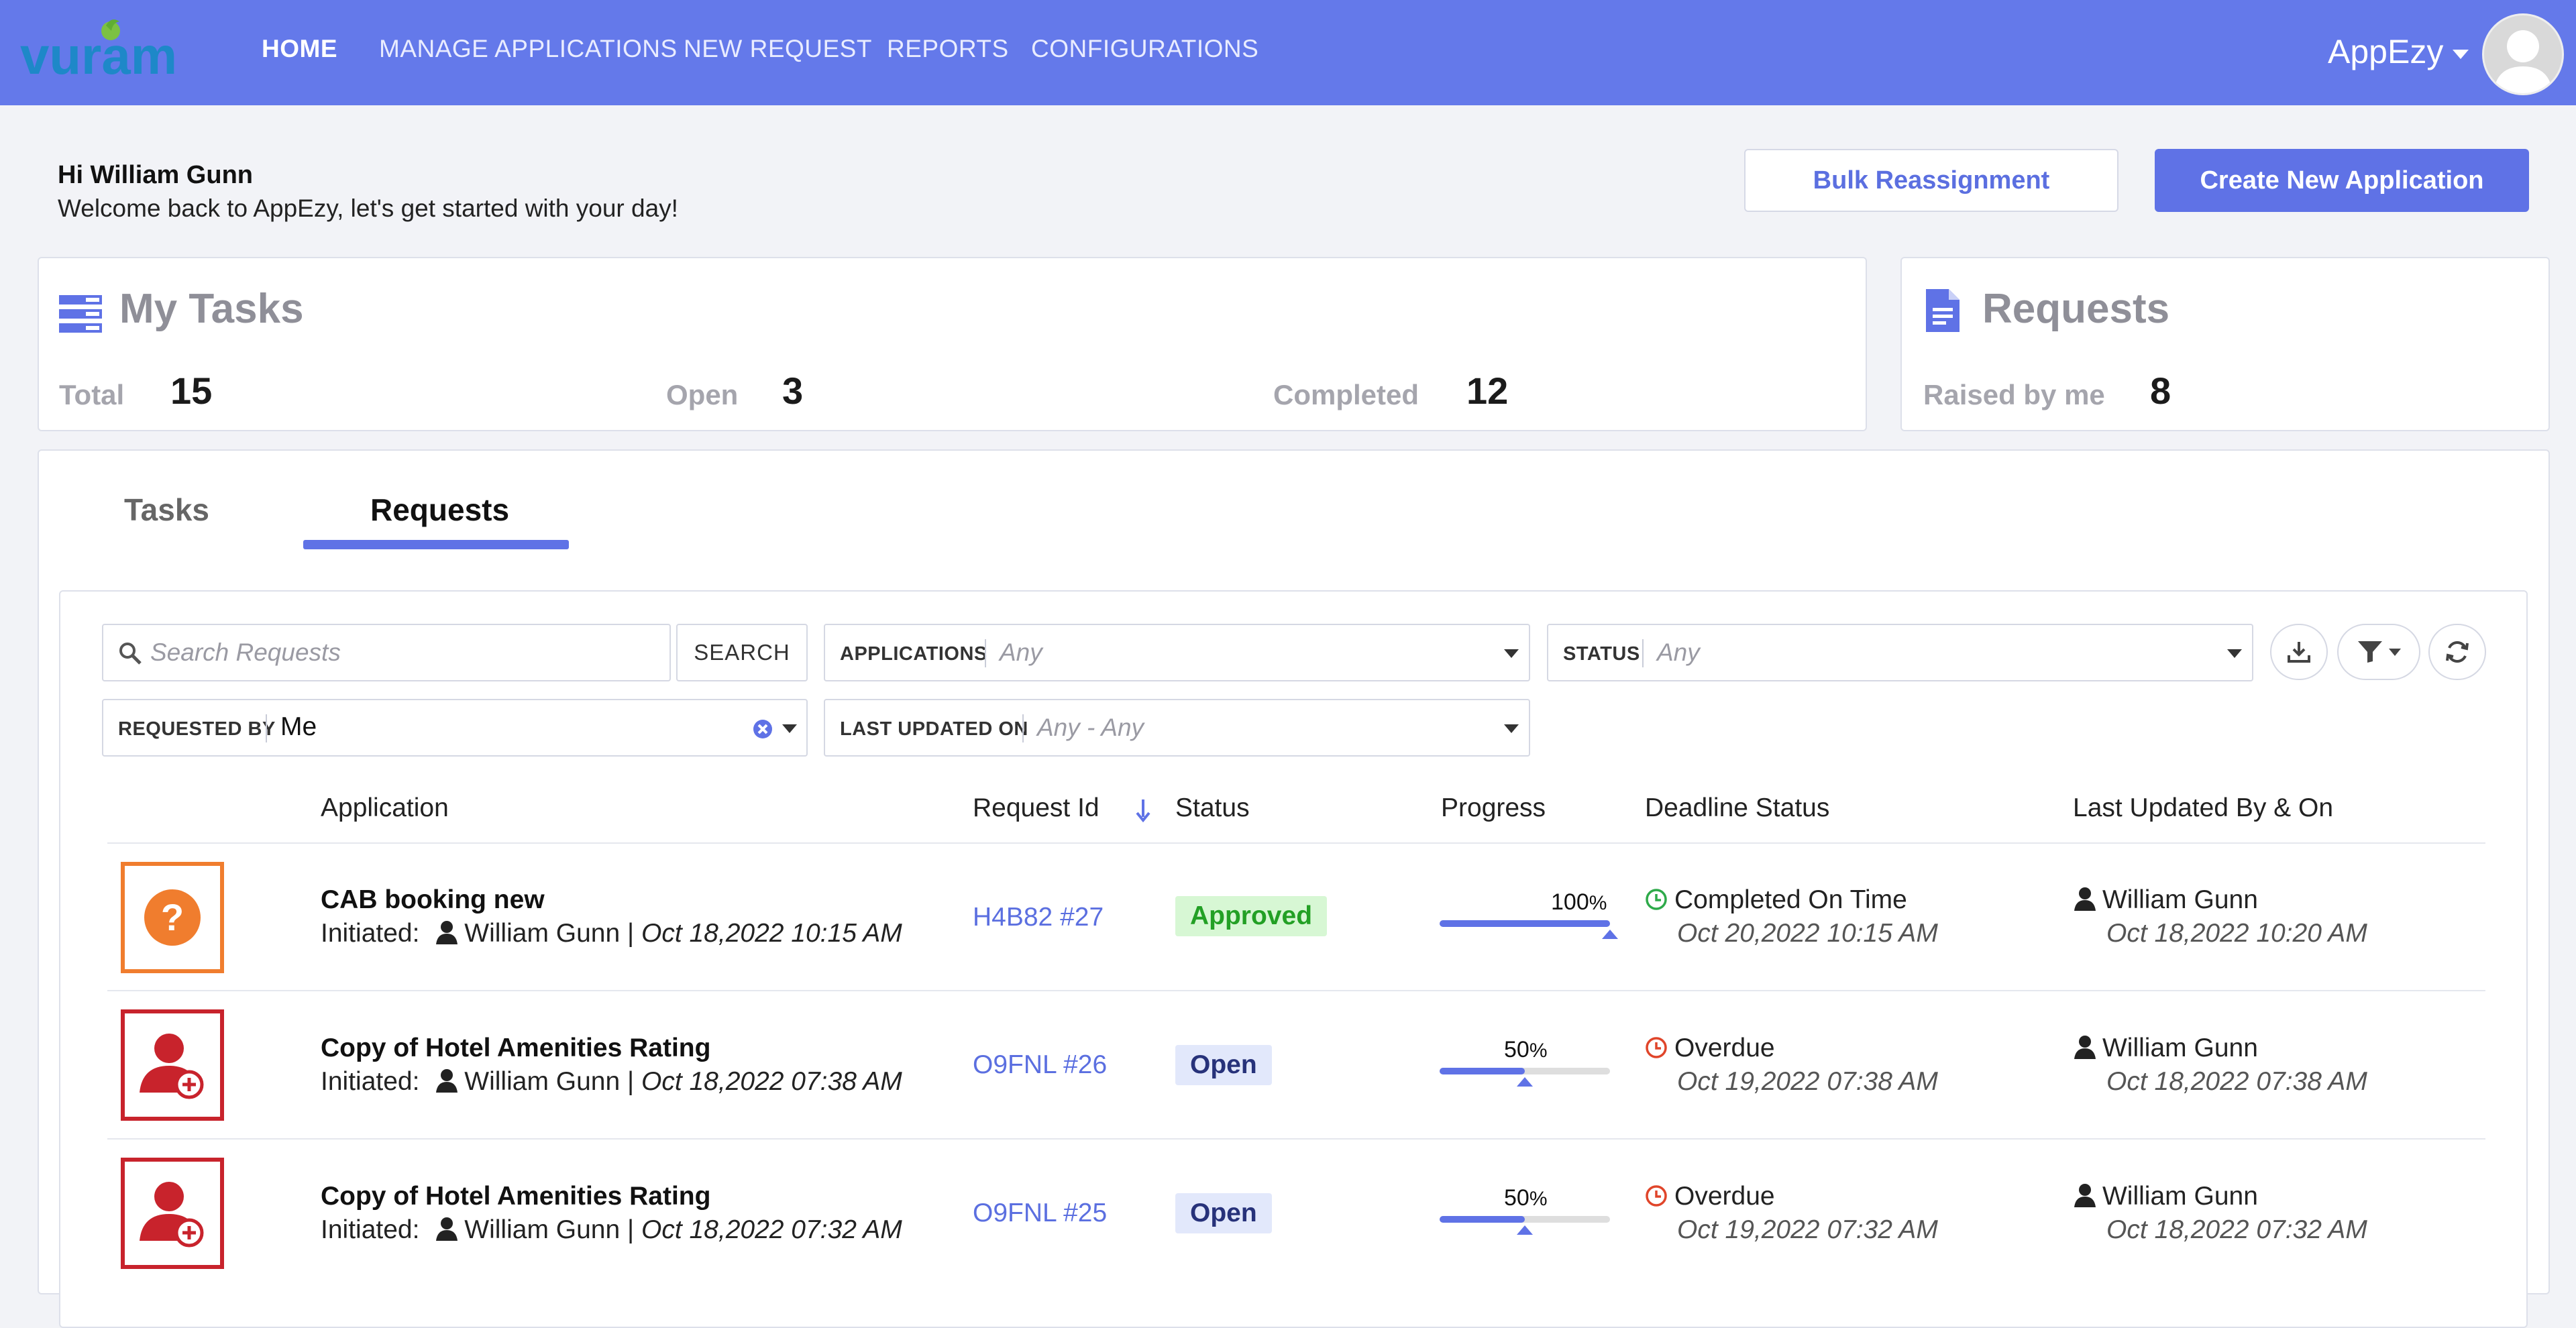 This screenshot has width=2576, height=1328. What do you see at coordinates (436, 544) in the screenshot?
I see `active-tab-indicator` at bounding box center [436, 544].